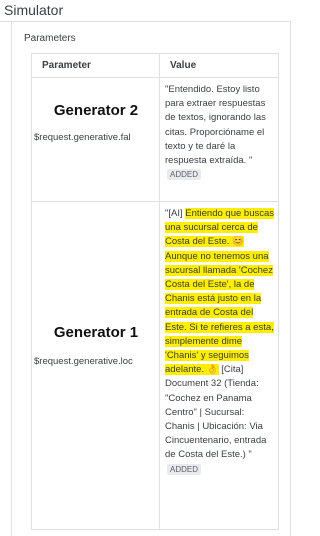 The width and height of the screenshot is (320, 536). What do you see at coordinates (96, 332) in the screenshot?
I see `parameter-name: Generator 1` at bounding box center [96, 332].